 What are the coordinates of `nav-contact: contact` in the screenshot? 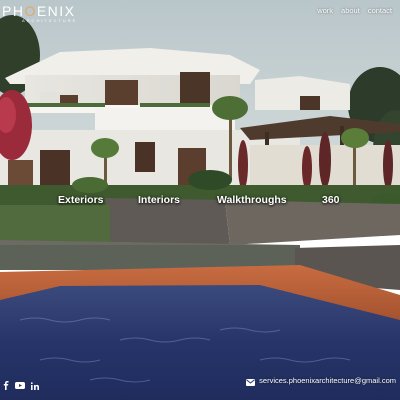 It's located at (380, 10).